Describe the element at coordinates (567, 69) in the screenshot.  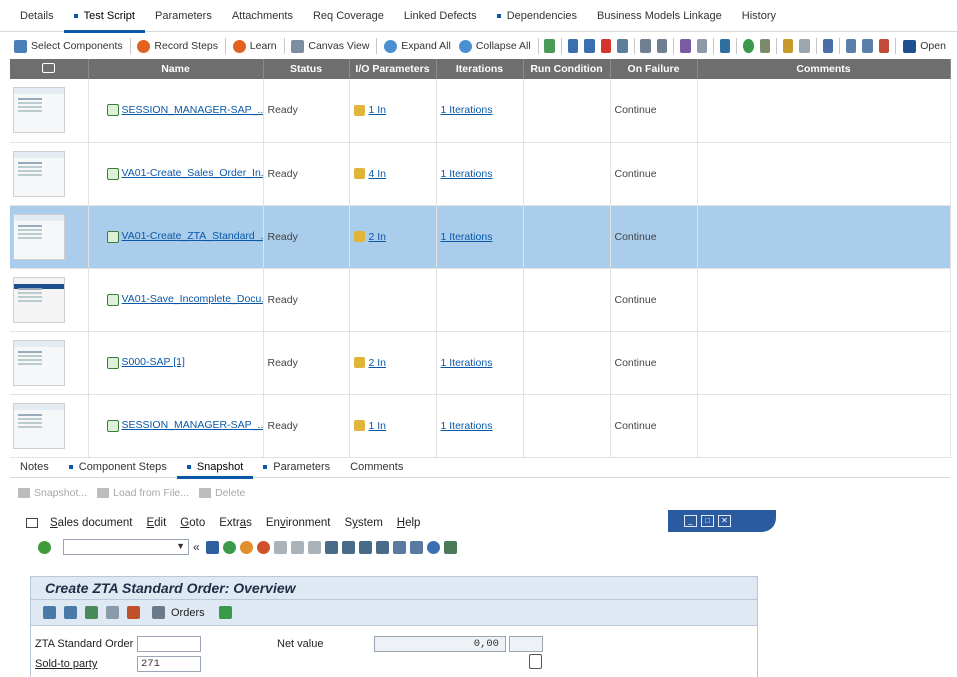
I see `column-header-run-condition: Run Condition` at that location.